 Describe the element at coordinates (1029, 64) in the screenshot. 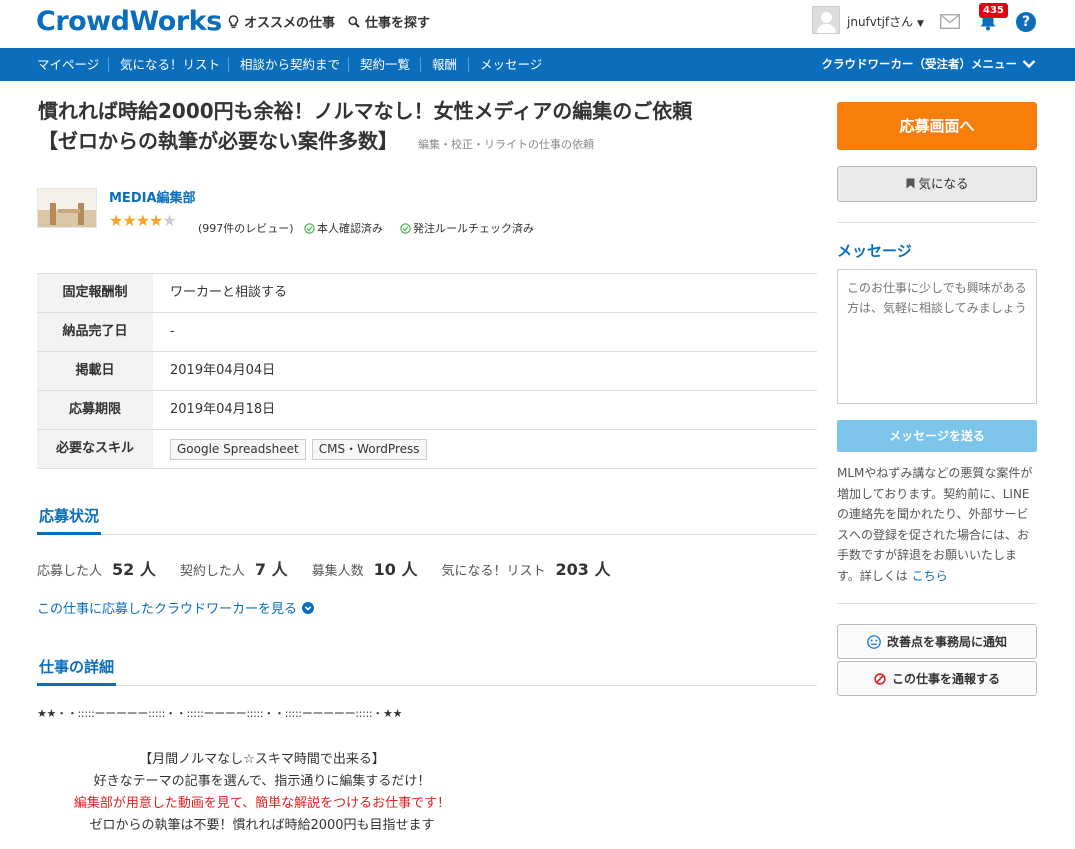

I see `chevron-down-icon` at that location.